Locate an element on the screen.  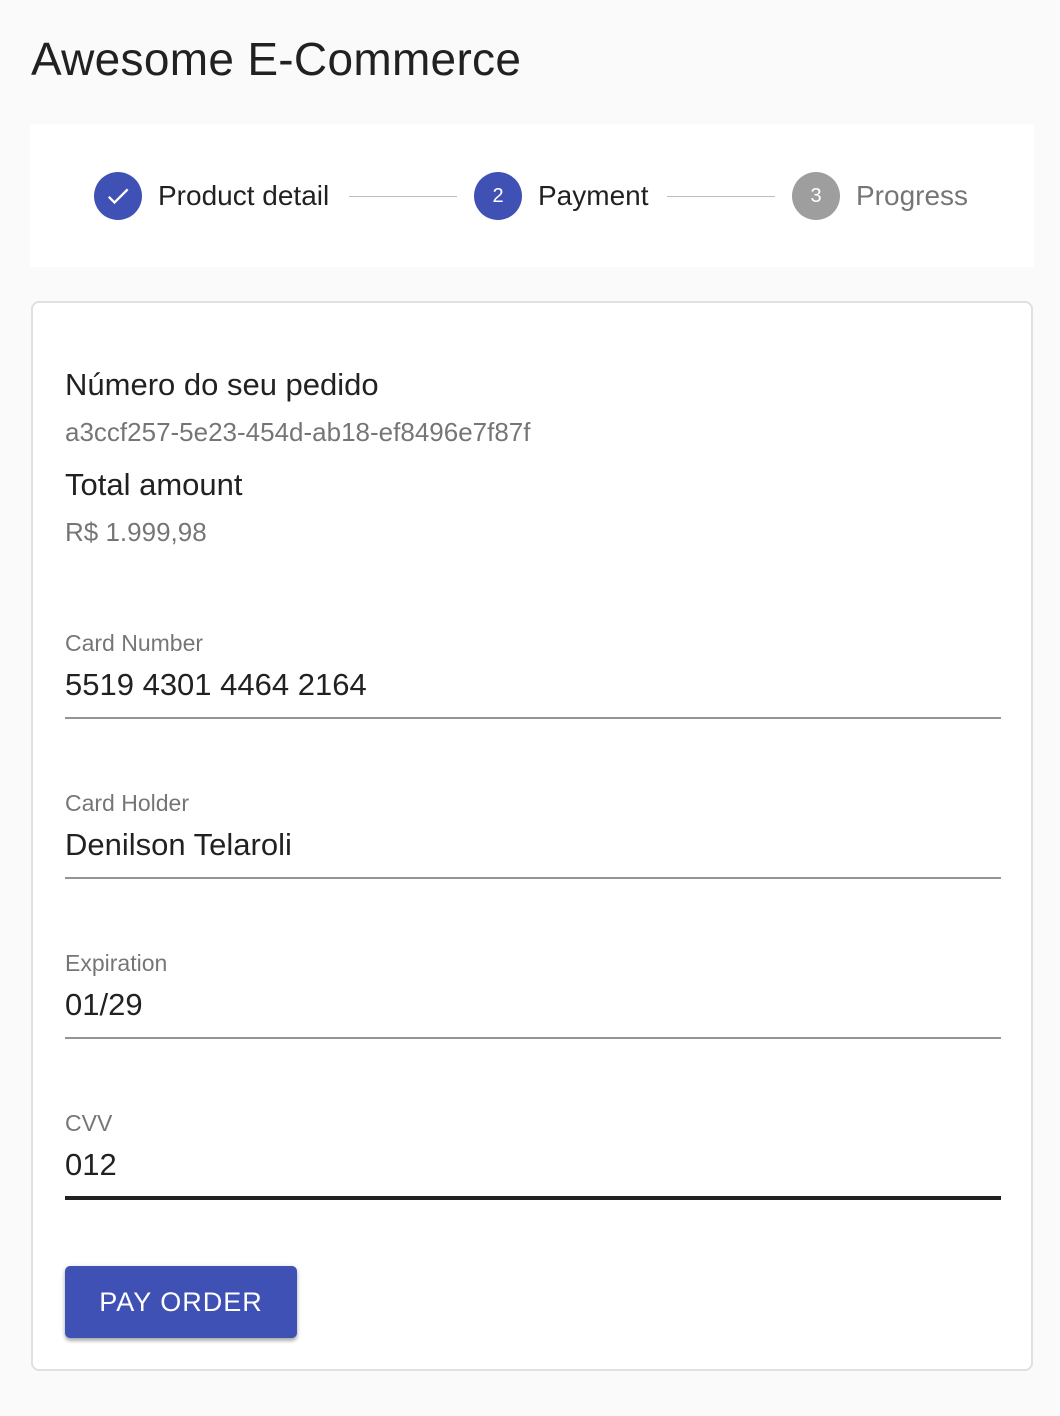
total-amount-title: Total amount is located at coordinates (154, 484).